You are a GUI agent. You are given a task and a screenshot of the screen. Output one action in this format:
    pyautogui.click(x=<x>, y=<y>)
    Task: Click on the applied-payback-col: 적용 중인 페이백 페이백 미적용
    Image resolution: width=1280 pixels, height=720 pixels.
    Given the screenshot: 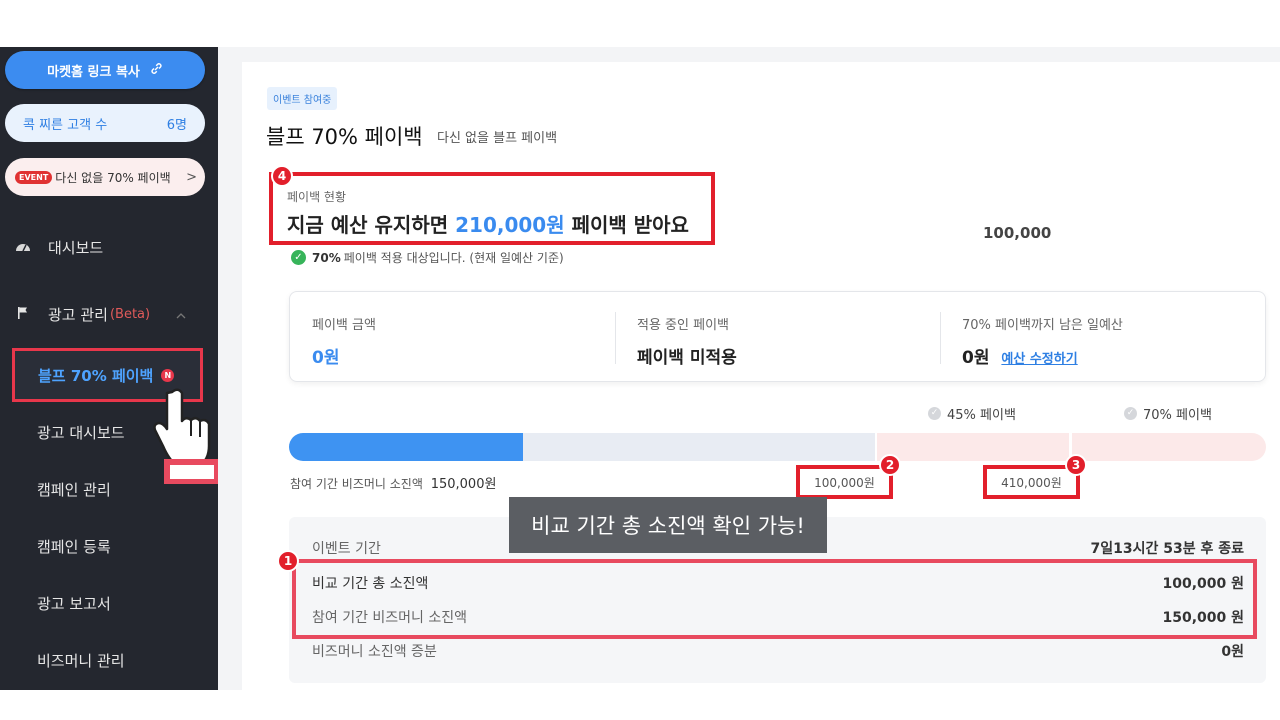 What is the action you would take?
    pyautogui.click(x=687, y=341)
    